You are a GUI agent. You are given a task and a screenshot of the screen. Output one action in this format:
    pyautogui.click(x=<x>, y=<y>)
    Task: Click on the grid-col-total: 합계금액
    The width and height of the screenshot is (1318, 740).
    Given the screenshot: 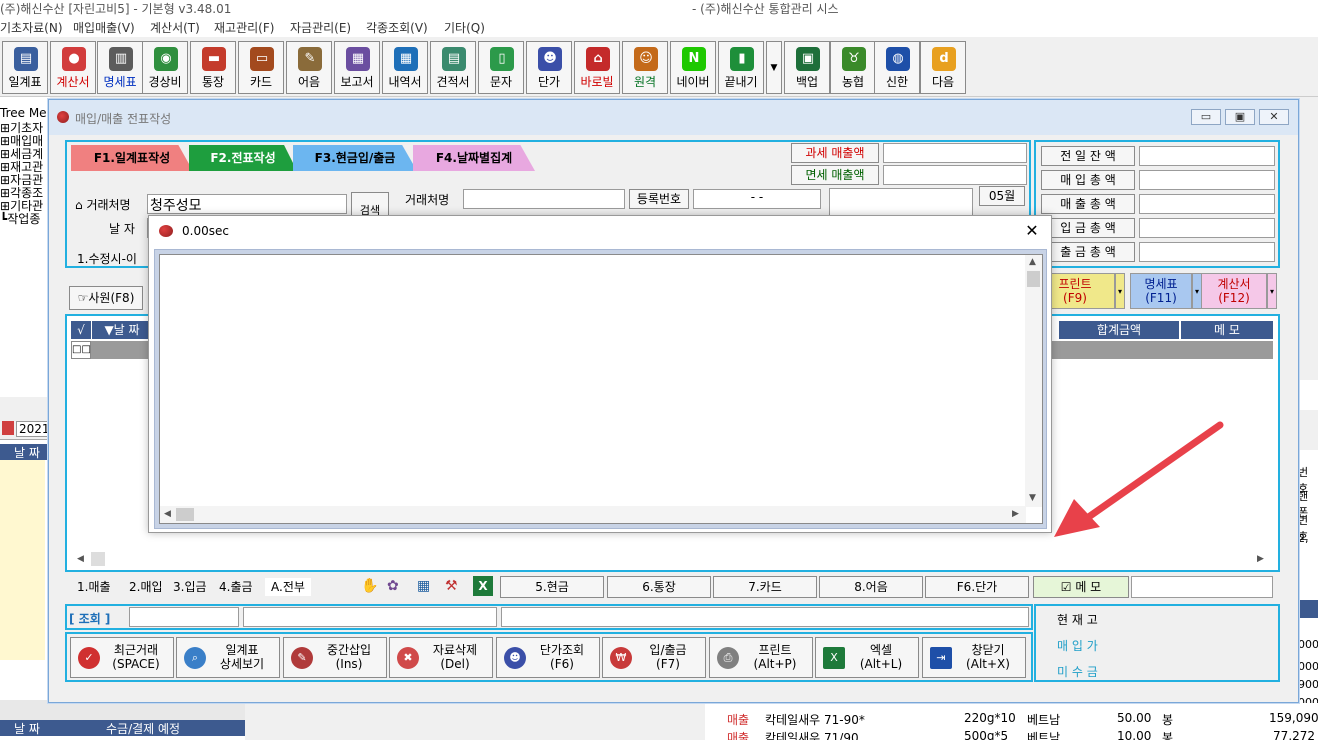 What is the action you would take?
    pyautogui.click(x=1119, y=330)
    